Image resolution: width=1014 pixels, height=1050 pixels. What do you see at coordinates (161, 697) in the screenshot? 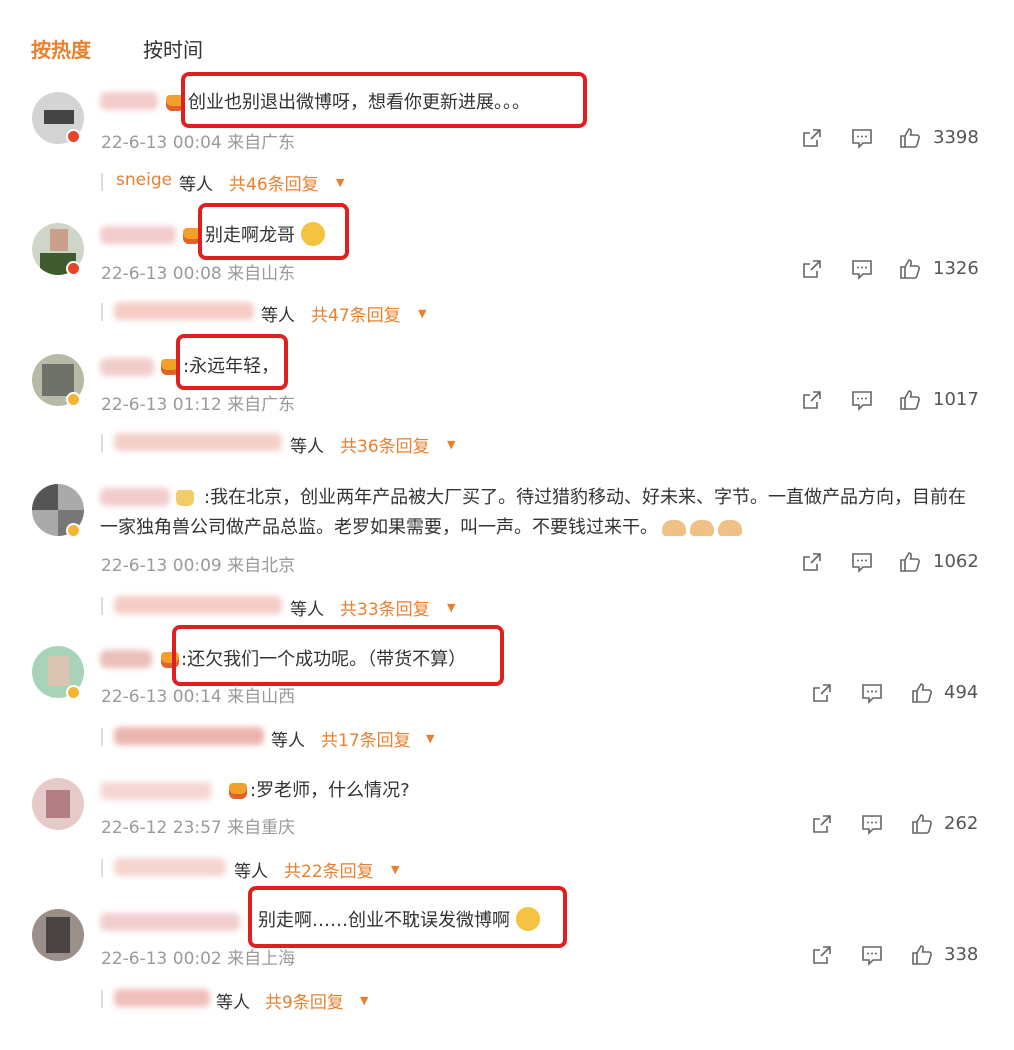
I see `comment-date: 22-6-13 00:14` at bounding box center [161, 697].